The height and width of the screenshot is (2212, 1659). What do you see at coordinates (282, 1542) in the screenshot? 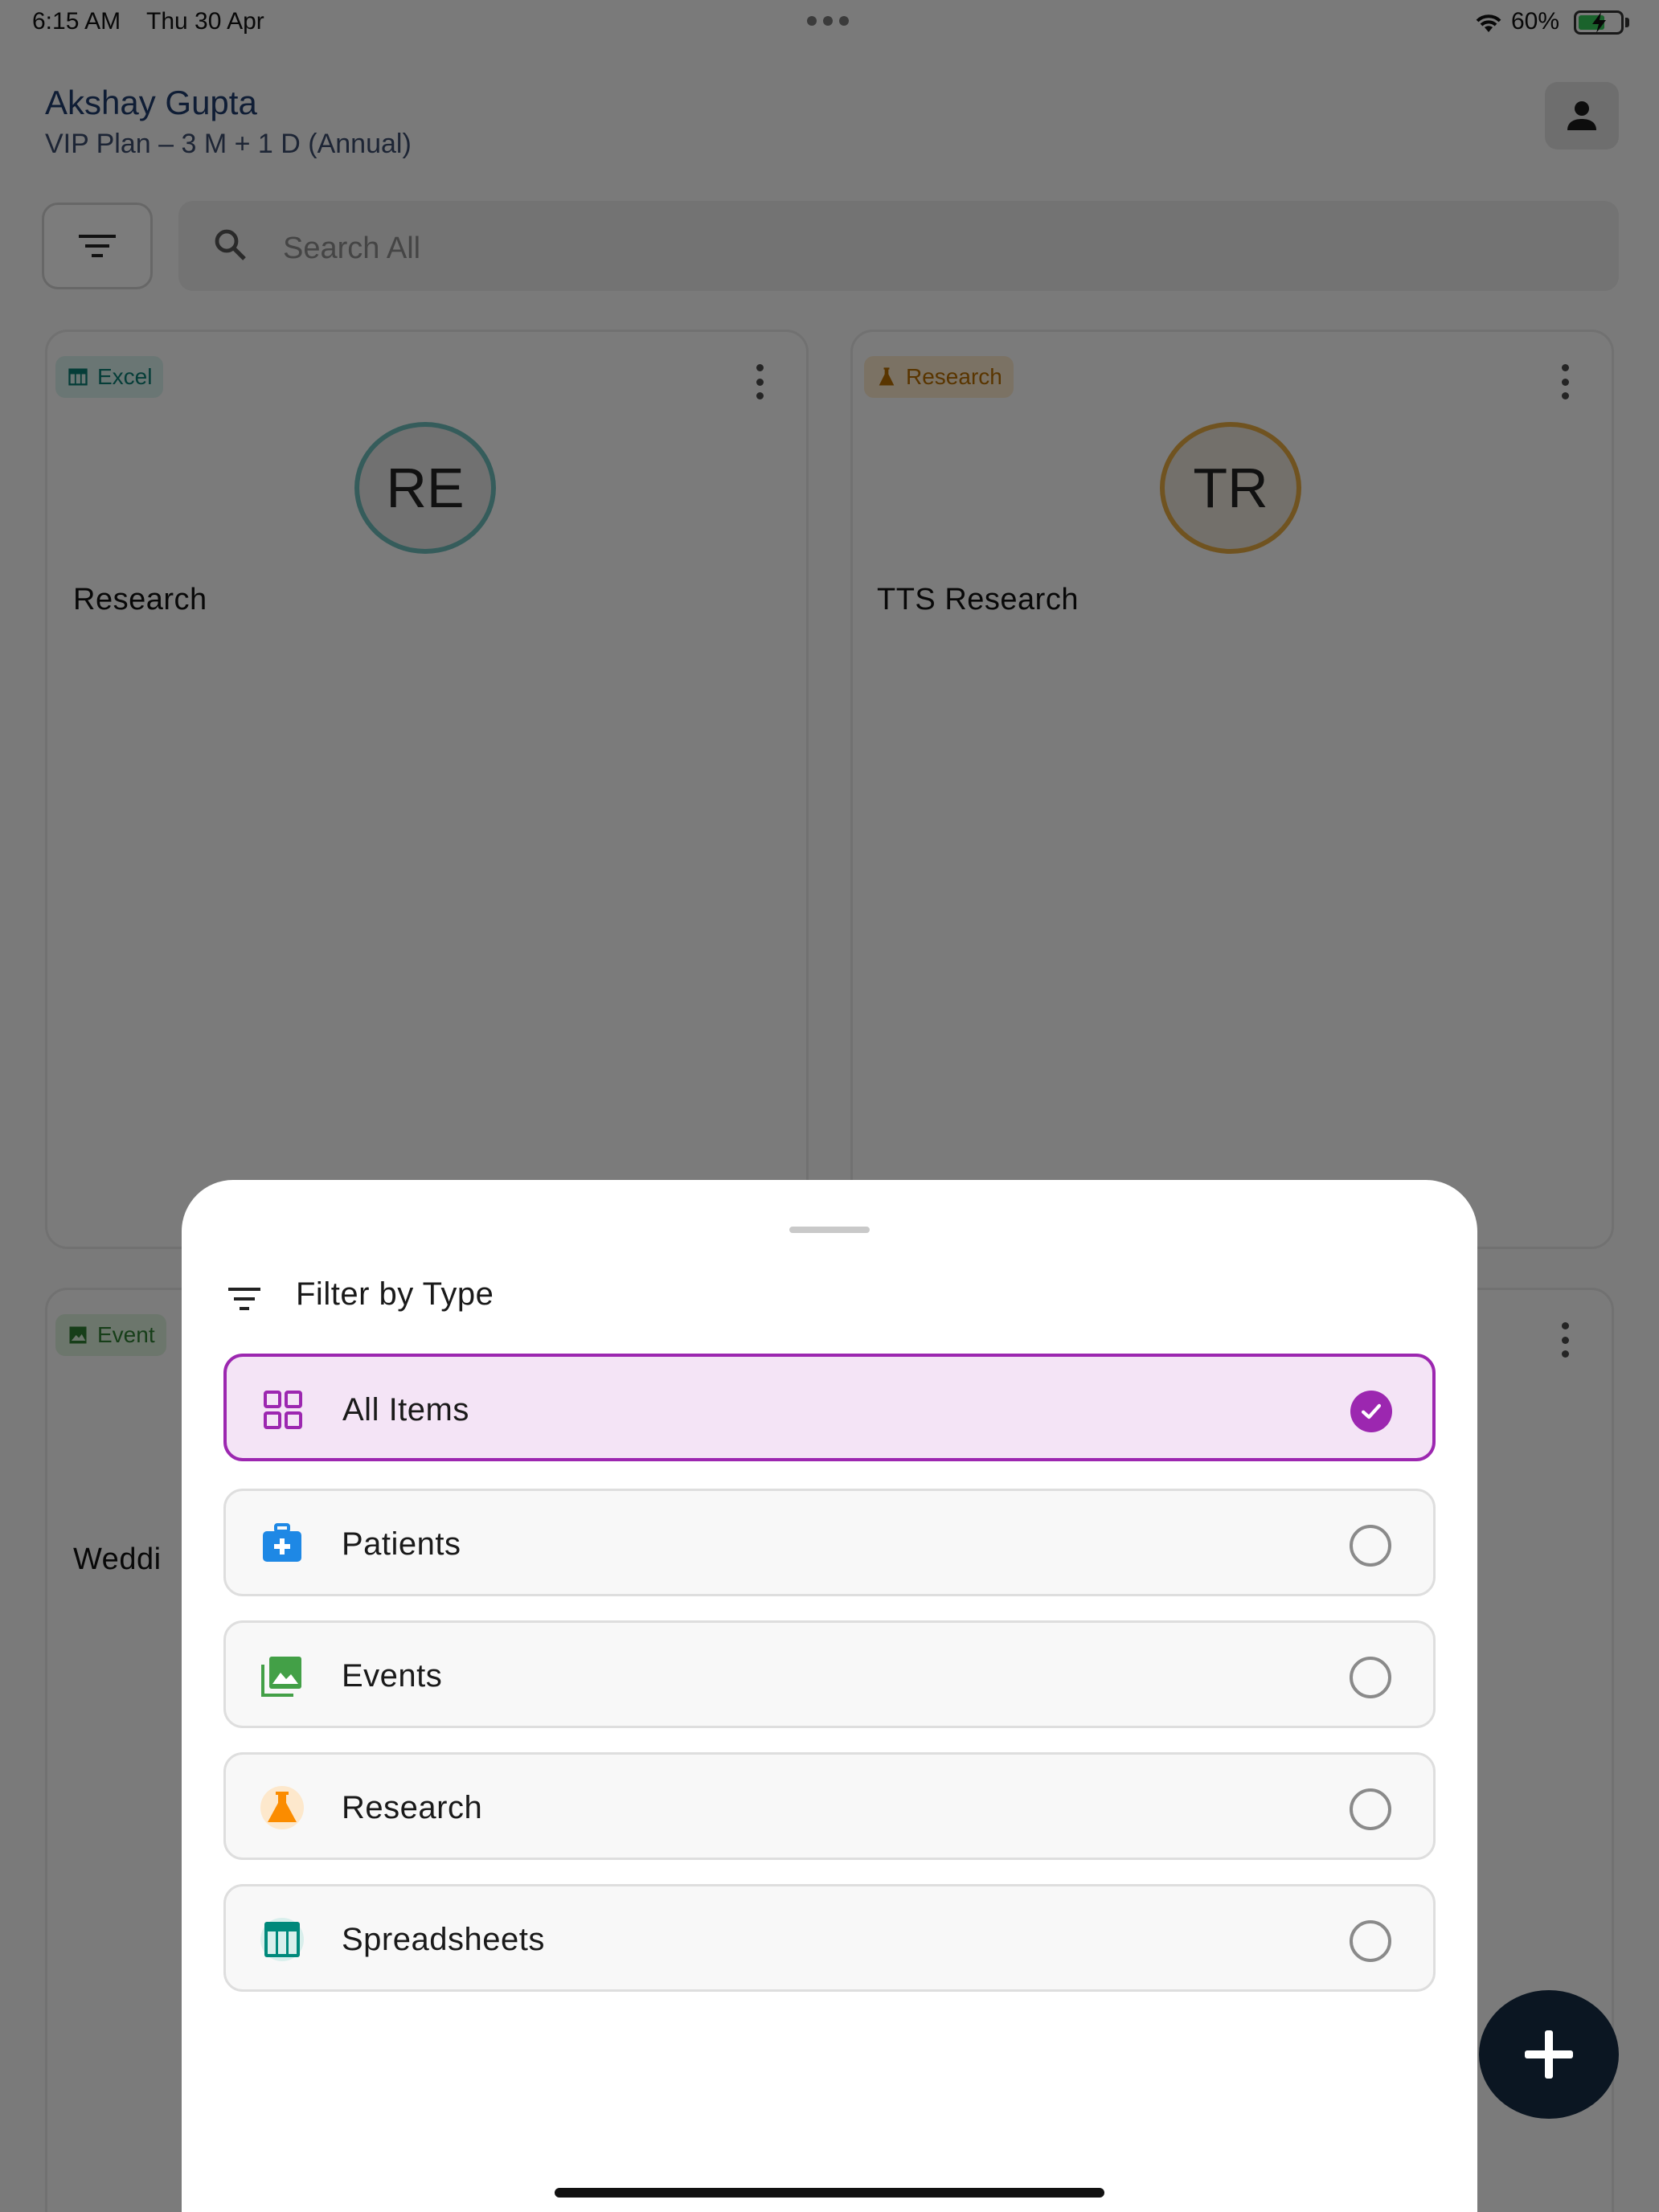
I see `medical-bag-icon` at bounding box center [282, 1542].